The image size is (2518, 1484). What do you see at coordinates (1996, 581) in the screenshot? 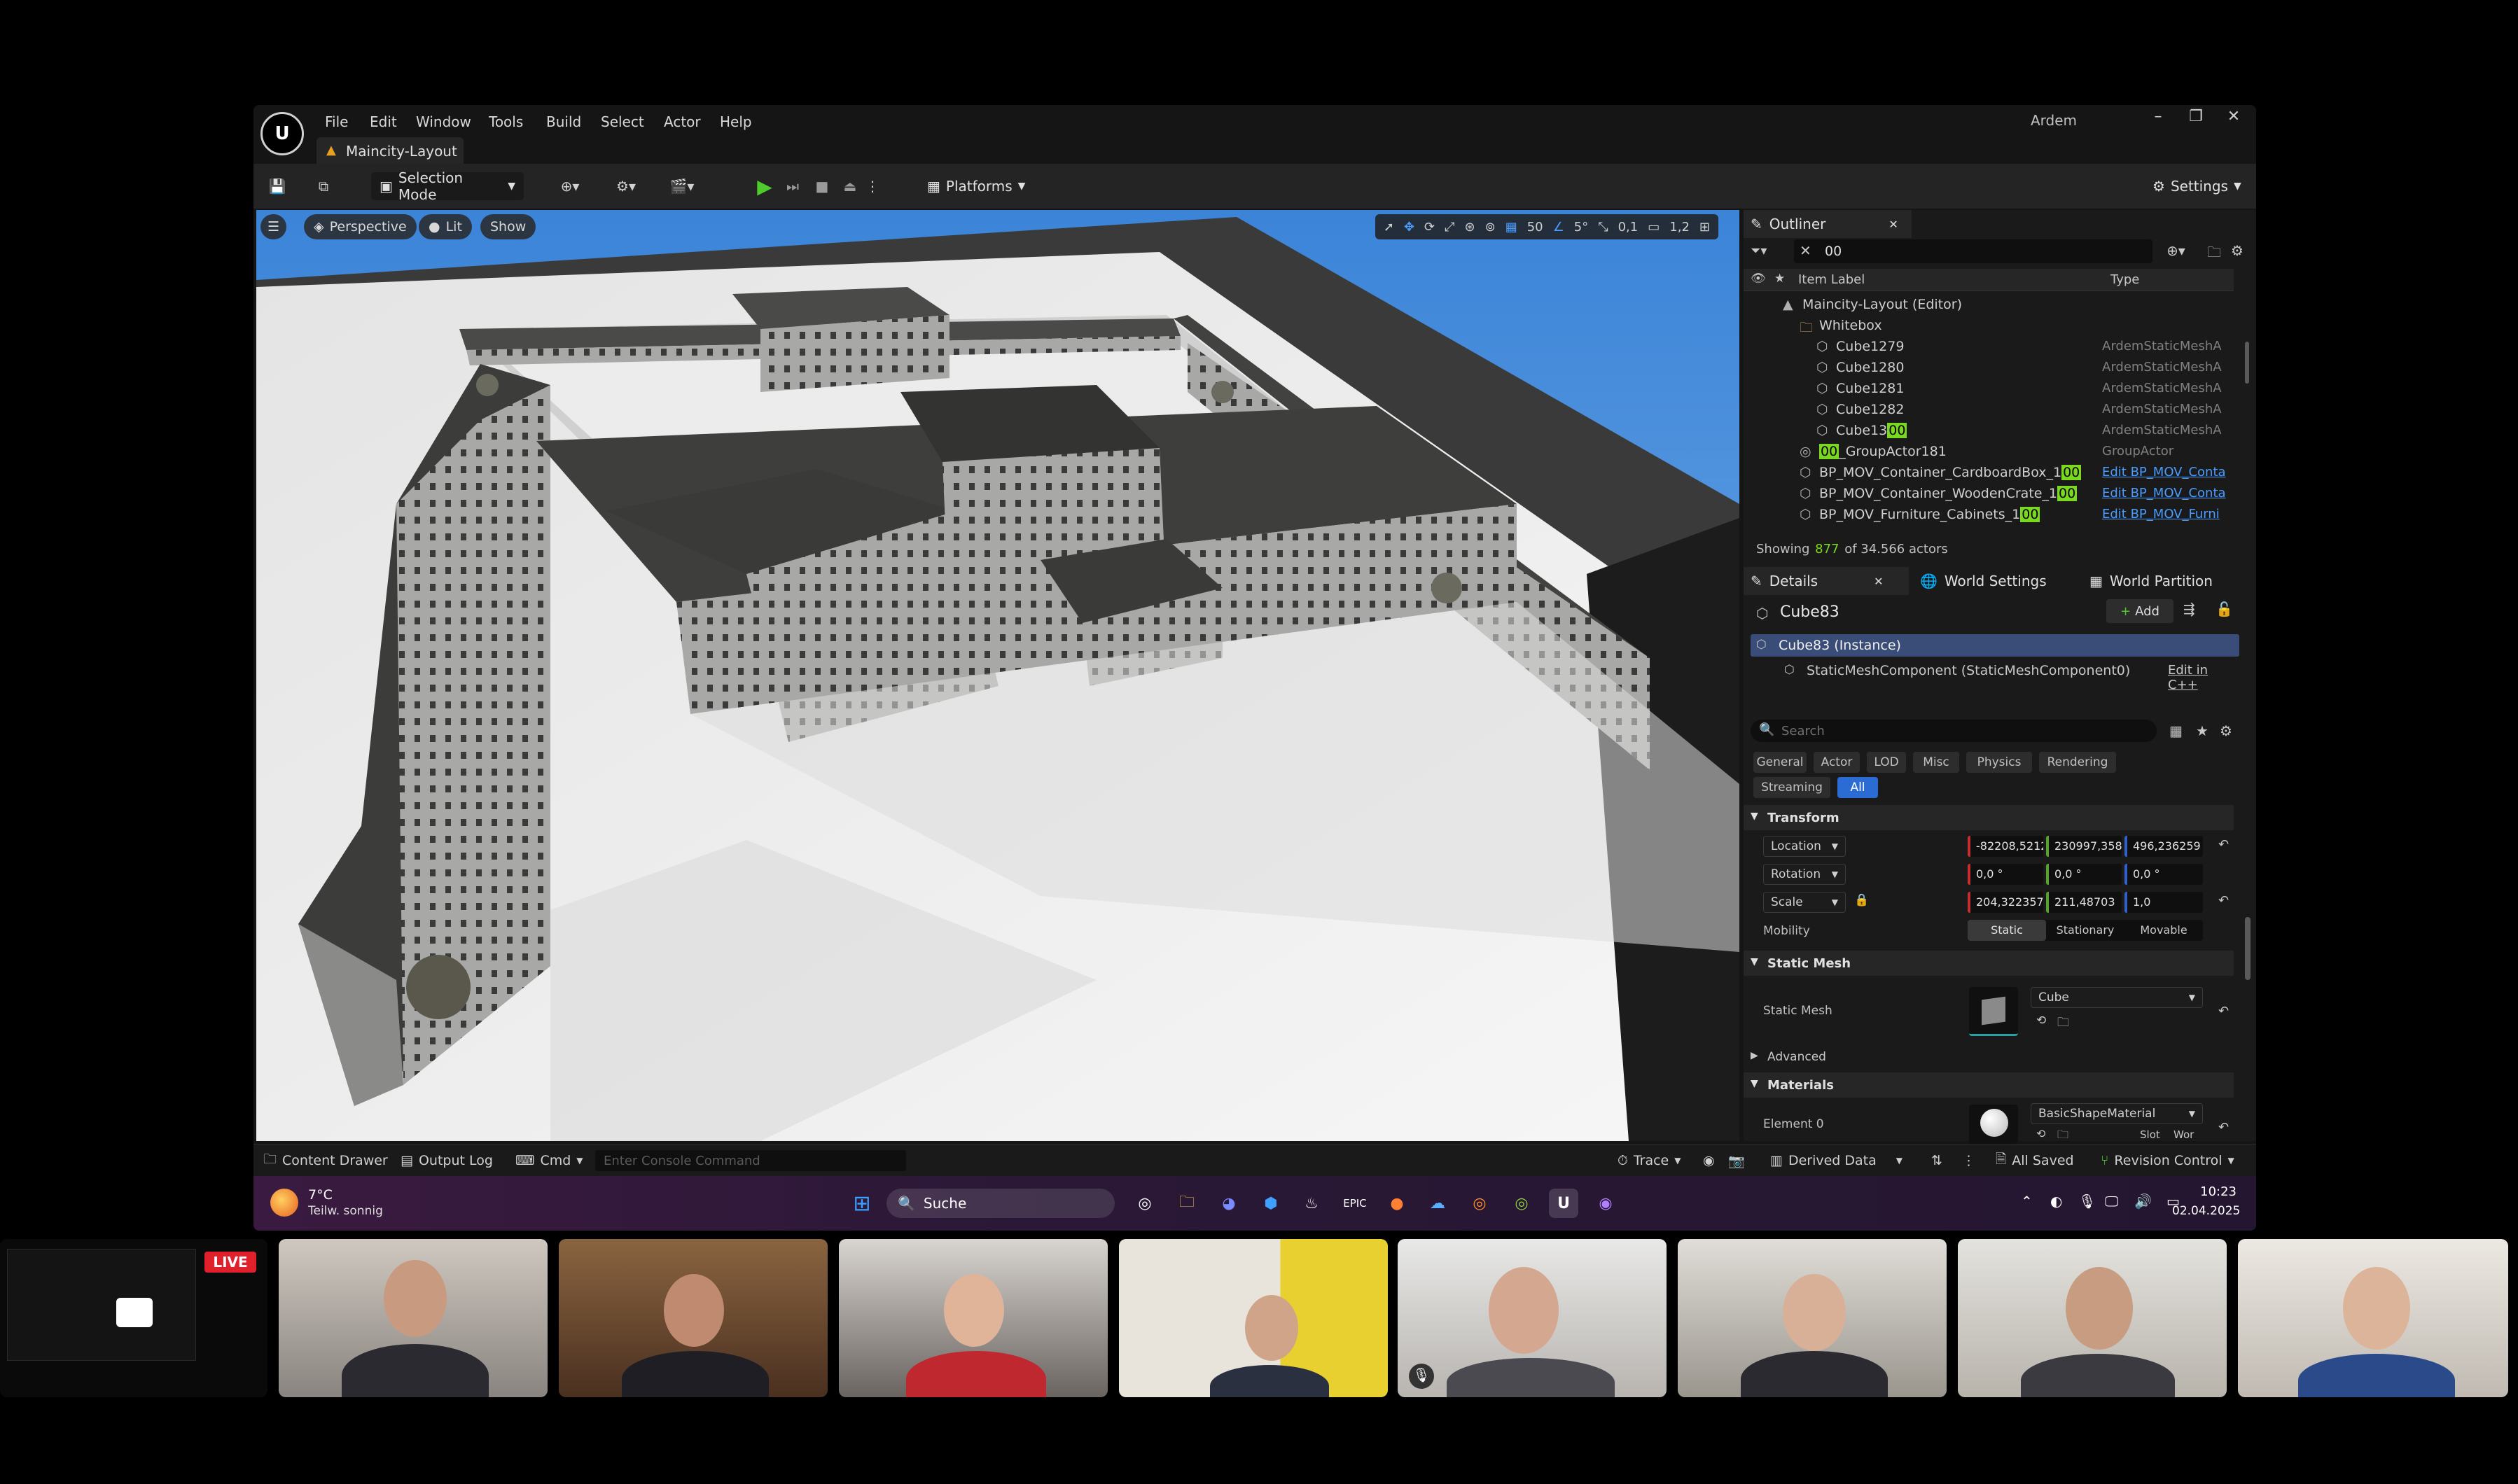
I see `world-settings-tab: 🌐 World Settings` at bounding box center [1996, 581].